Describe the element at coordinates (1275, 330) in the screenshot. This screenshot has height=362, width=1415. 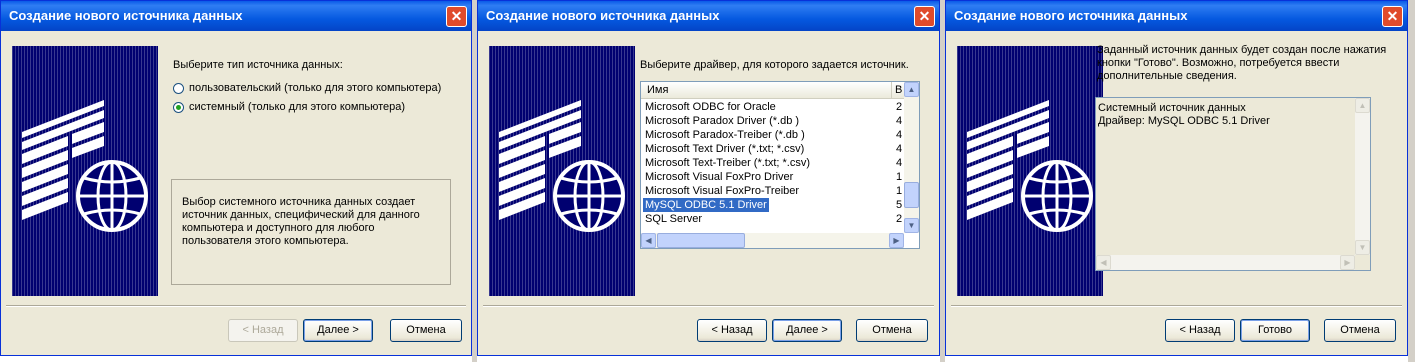
I see `finish-button: Готово` at that location.